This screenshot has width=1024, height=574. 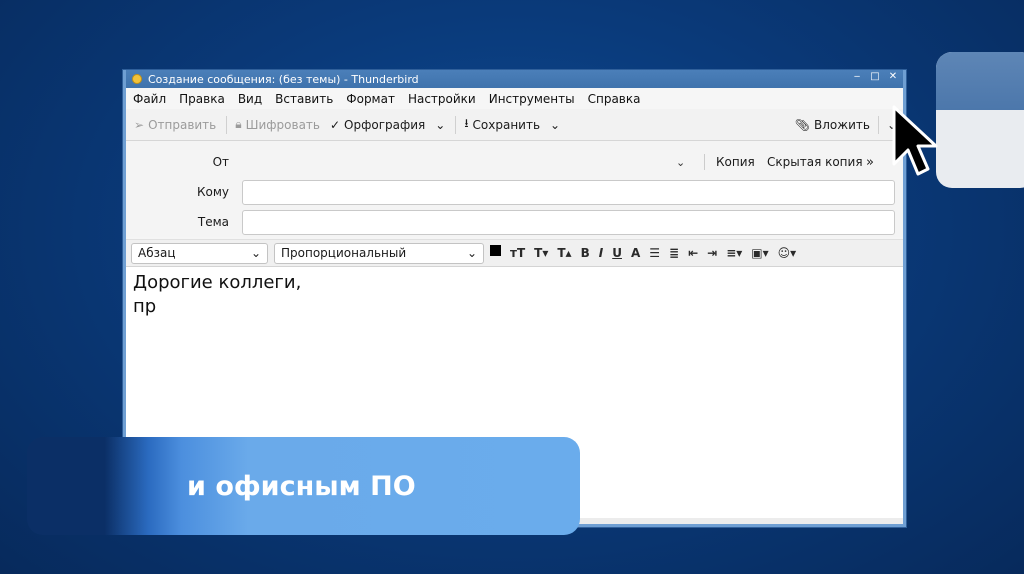 What do you see at coordinates (514, 162) in the screenshot?
I see `from-row: От ⌄ Копия Скрытая копия »` at bounding box center [514, 162].